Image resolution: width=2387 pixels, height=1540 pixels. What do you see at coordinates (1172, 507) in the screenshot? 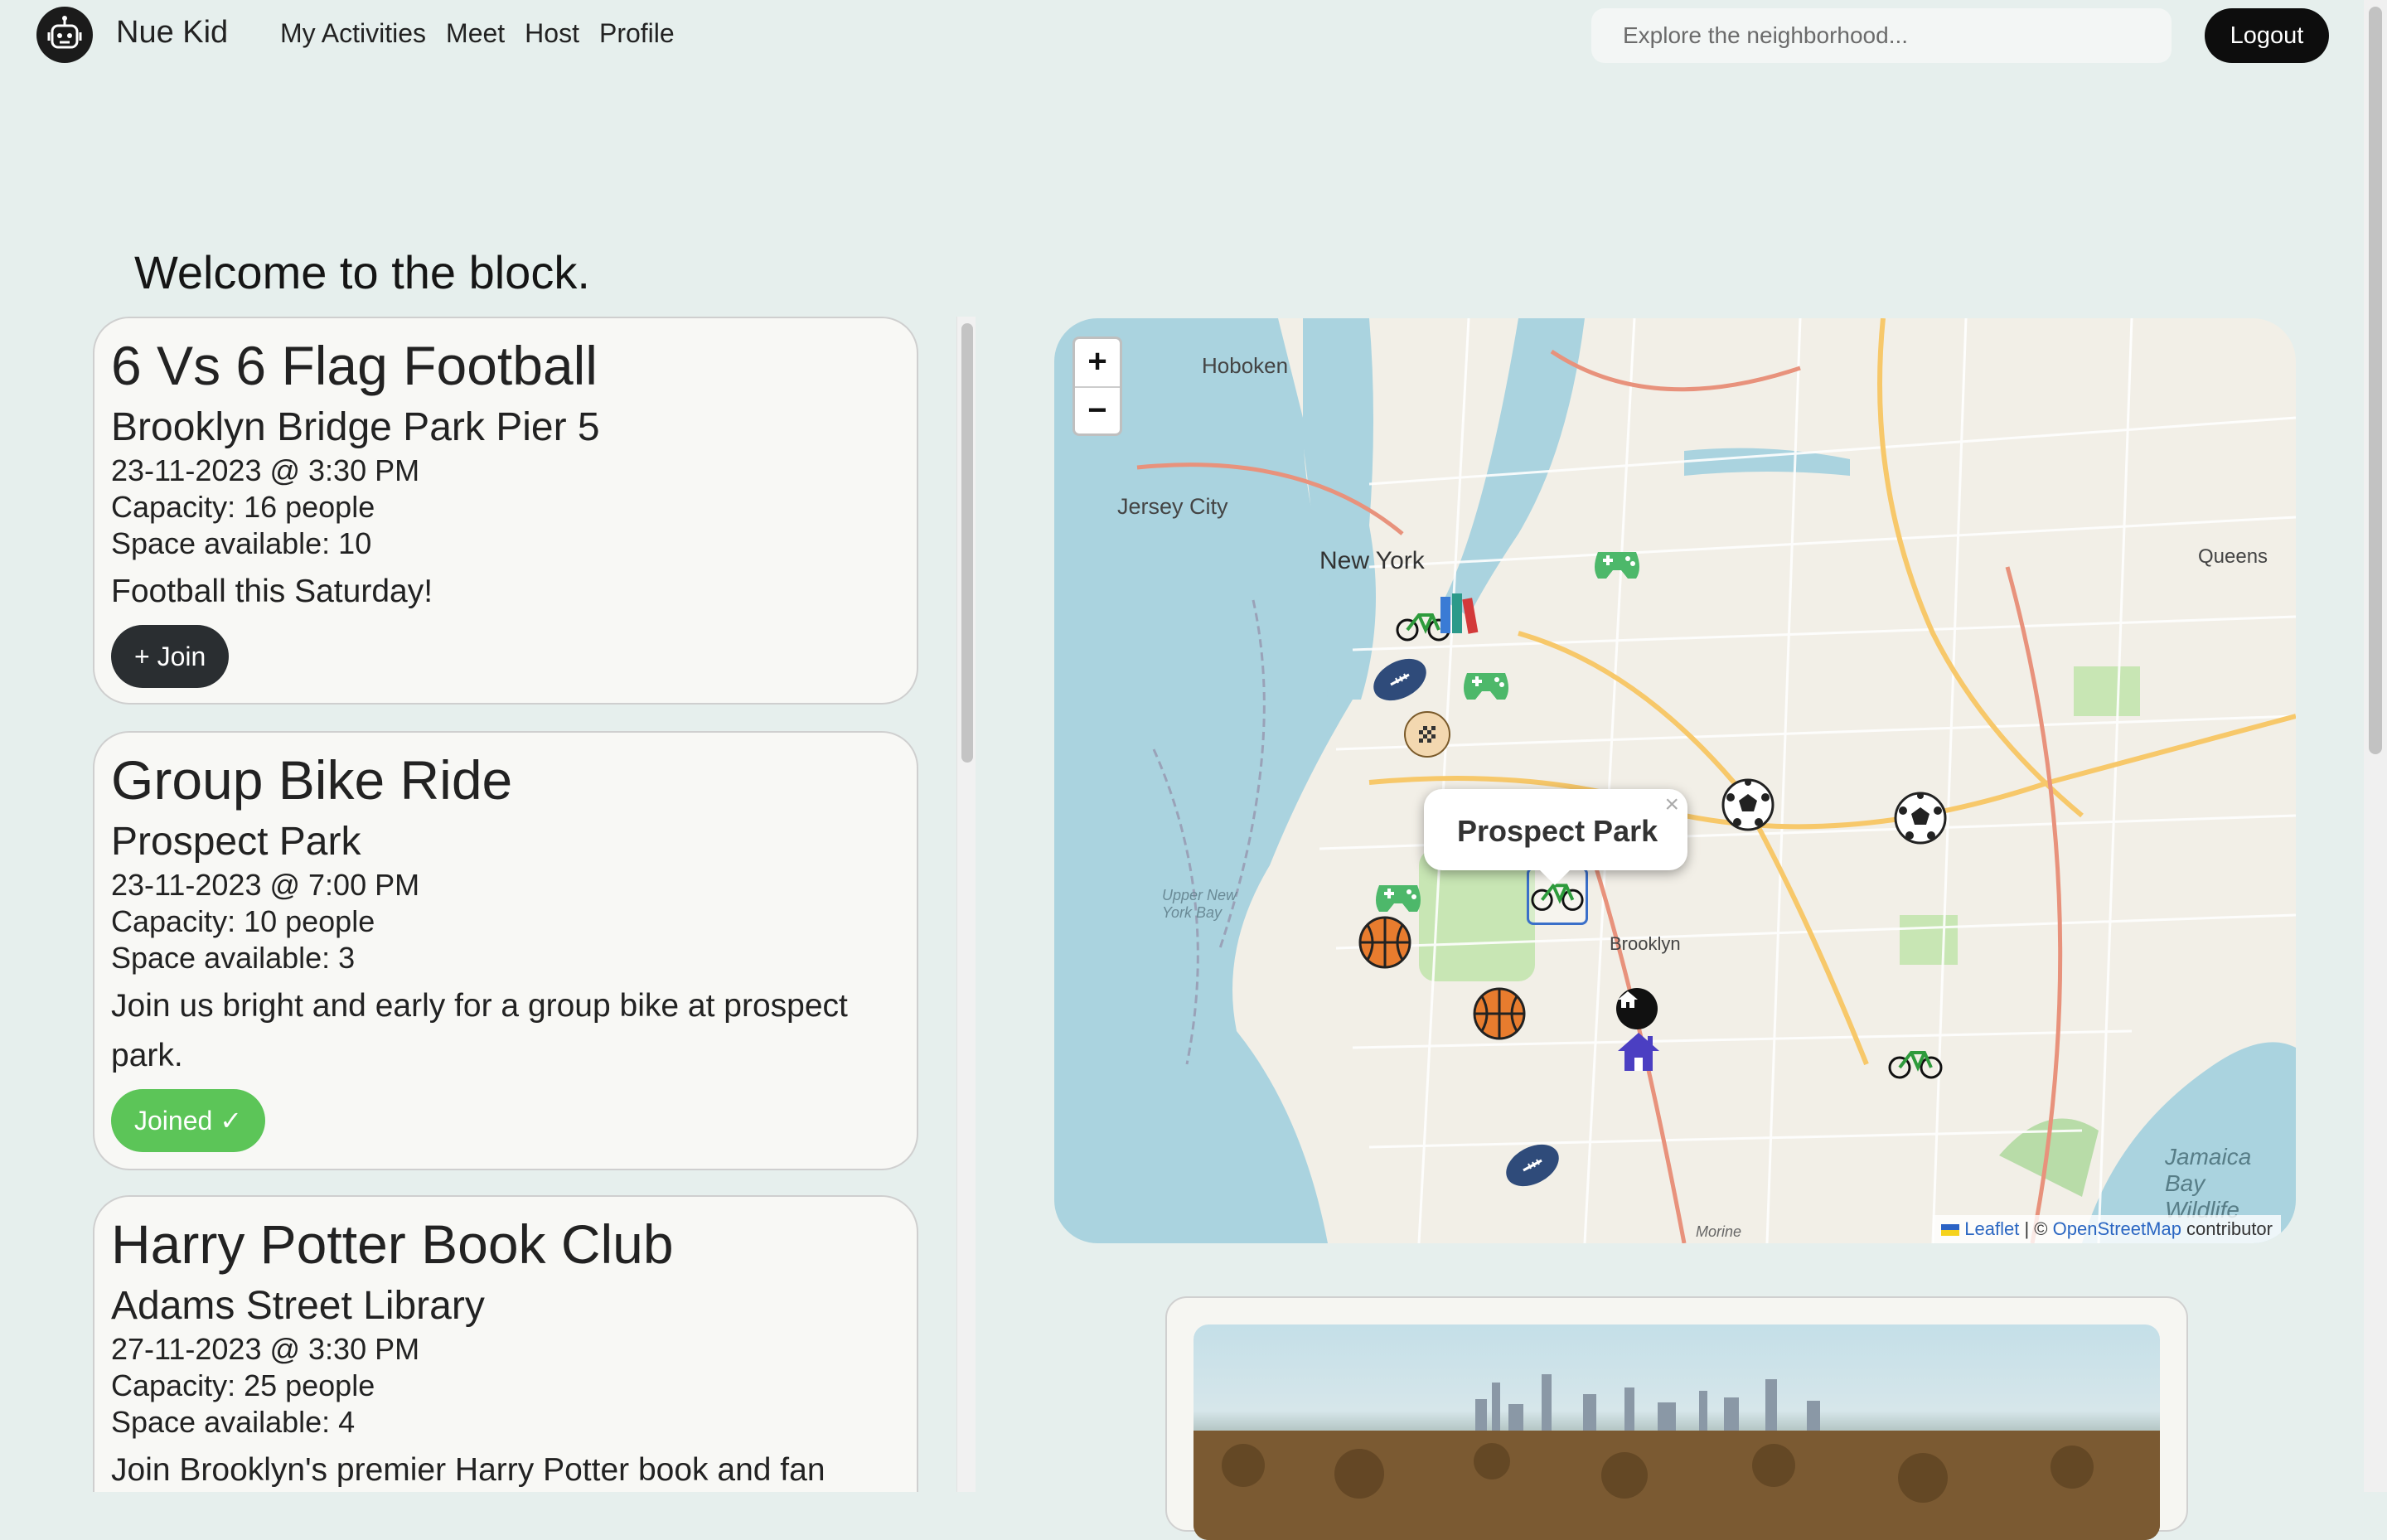
I see `map-label-jersey-city: Jersey City` at bounding box center [1172, 507].